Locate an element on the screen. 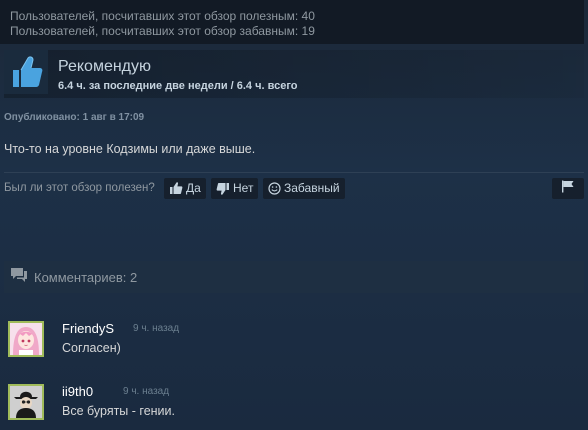 The image size is (588, 430). helpful-question: Был ли этот обзор полезен? is located at coordinates (79, 188).